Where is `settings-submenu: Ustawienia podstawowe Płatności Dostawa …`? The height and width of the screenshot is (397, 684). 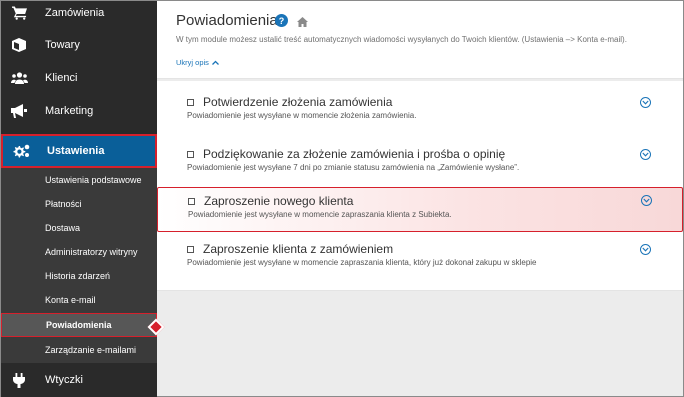 settings-submenu: Ustawienia podstawowe Płatności Dostawa … is located at coordinates (79, 265).